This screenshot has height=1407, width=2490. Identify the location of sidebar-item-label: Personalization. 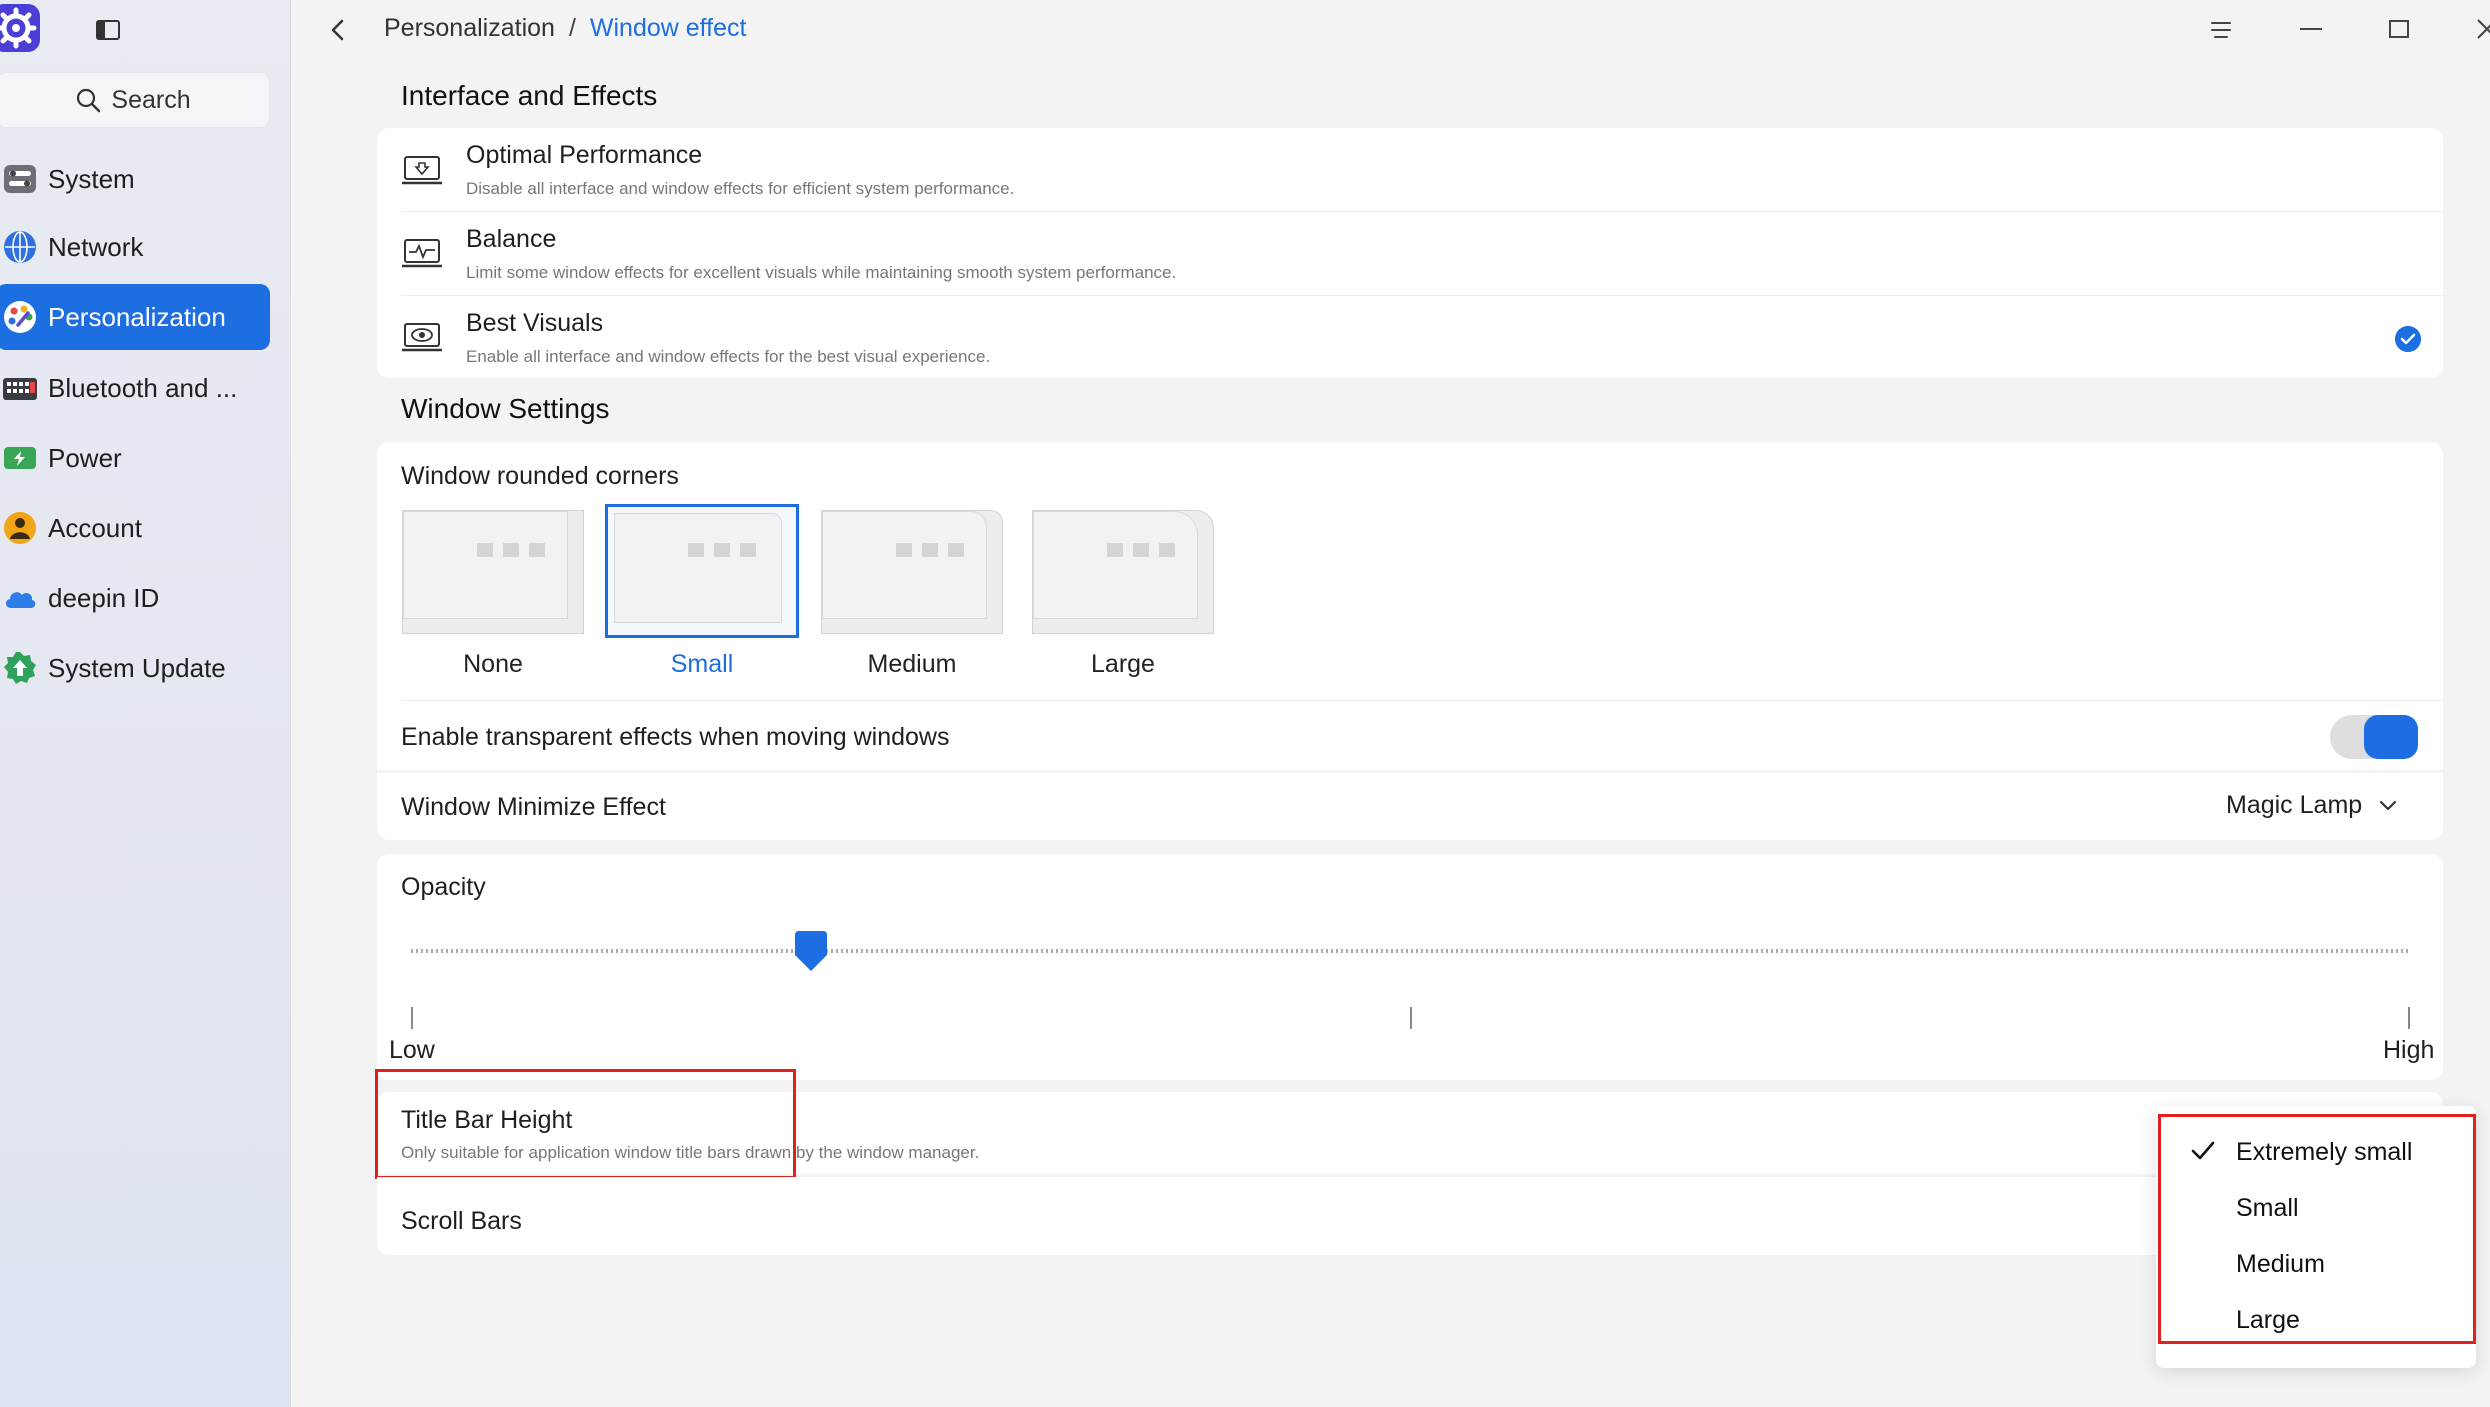
(137, 316).